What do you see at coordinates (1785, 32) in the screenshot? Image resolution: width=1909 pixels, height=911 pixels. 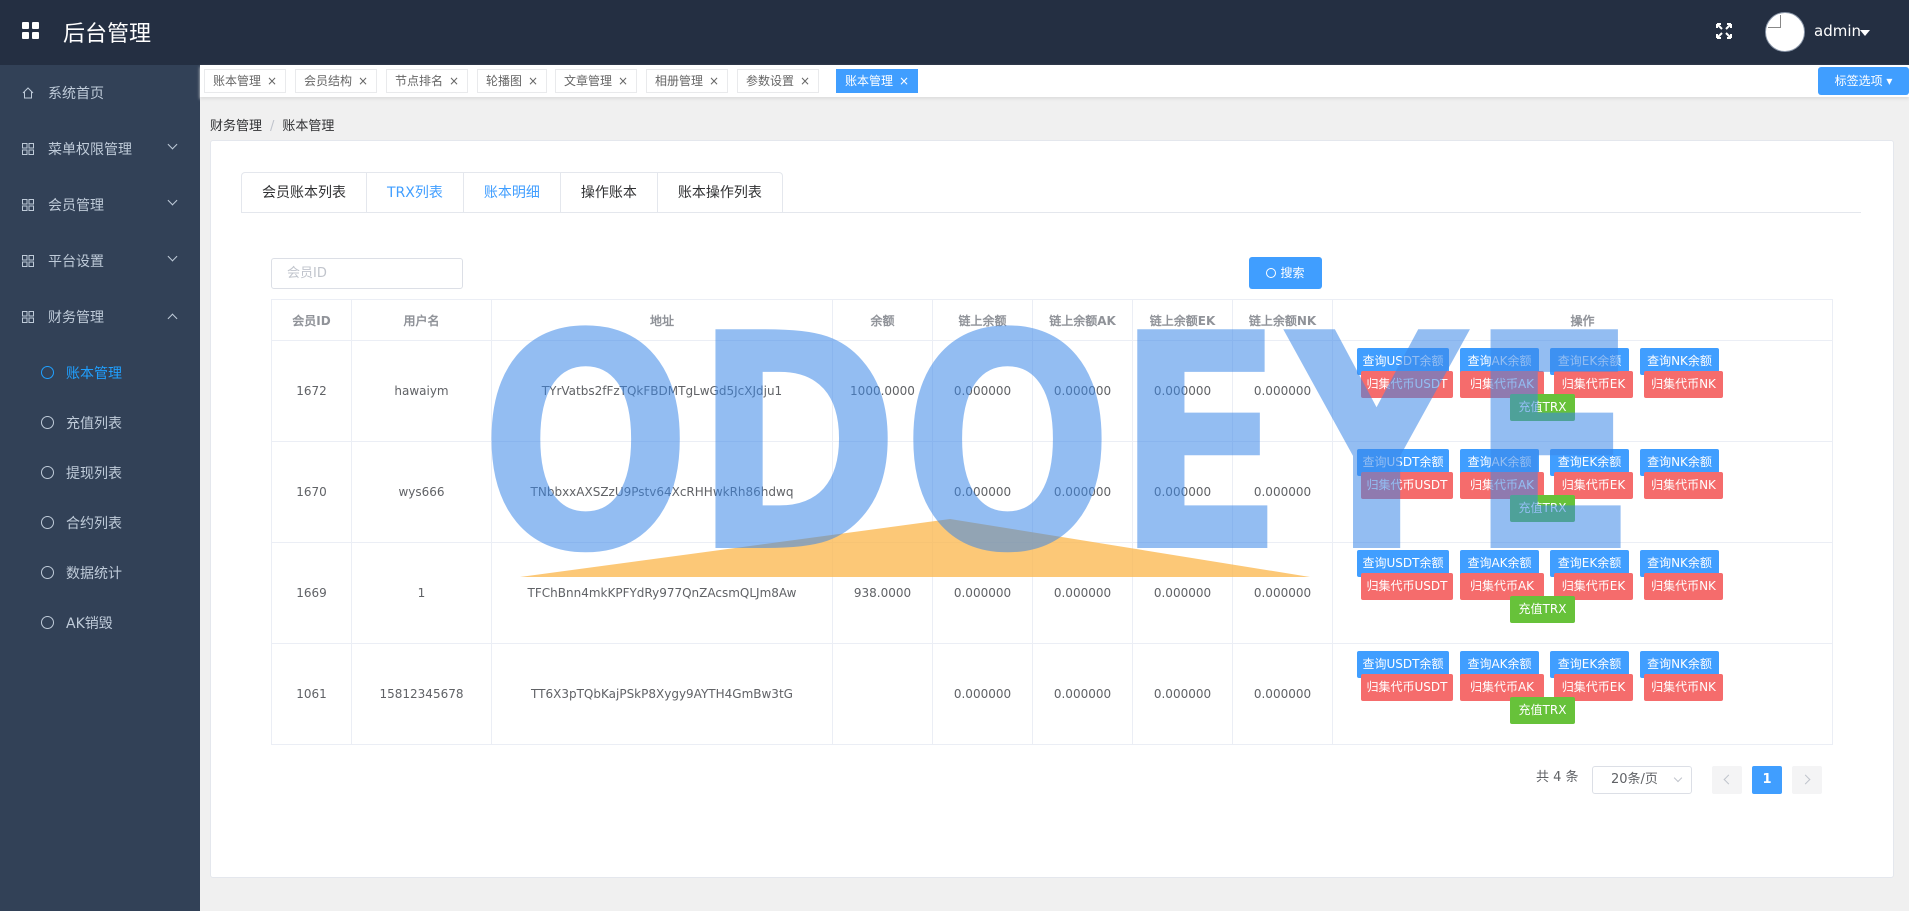 I see `avatar` at bounding box center [1785, 32].